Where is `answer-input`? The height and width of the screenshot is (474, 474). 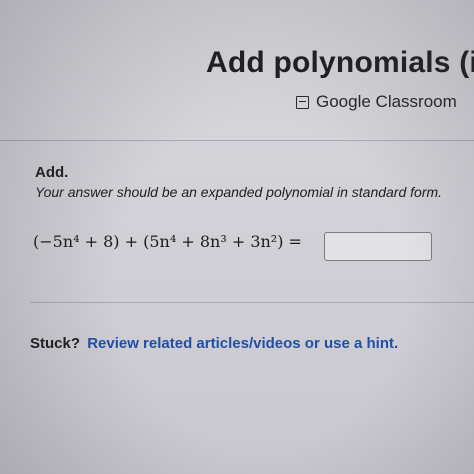 answer-input is located at coordinates (378, 246).